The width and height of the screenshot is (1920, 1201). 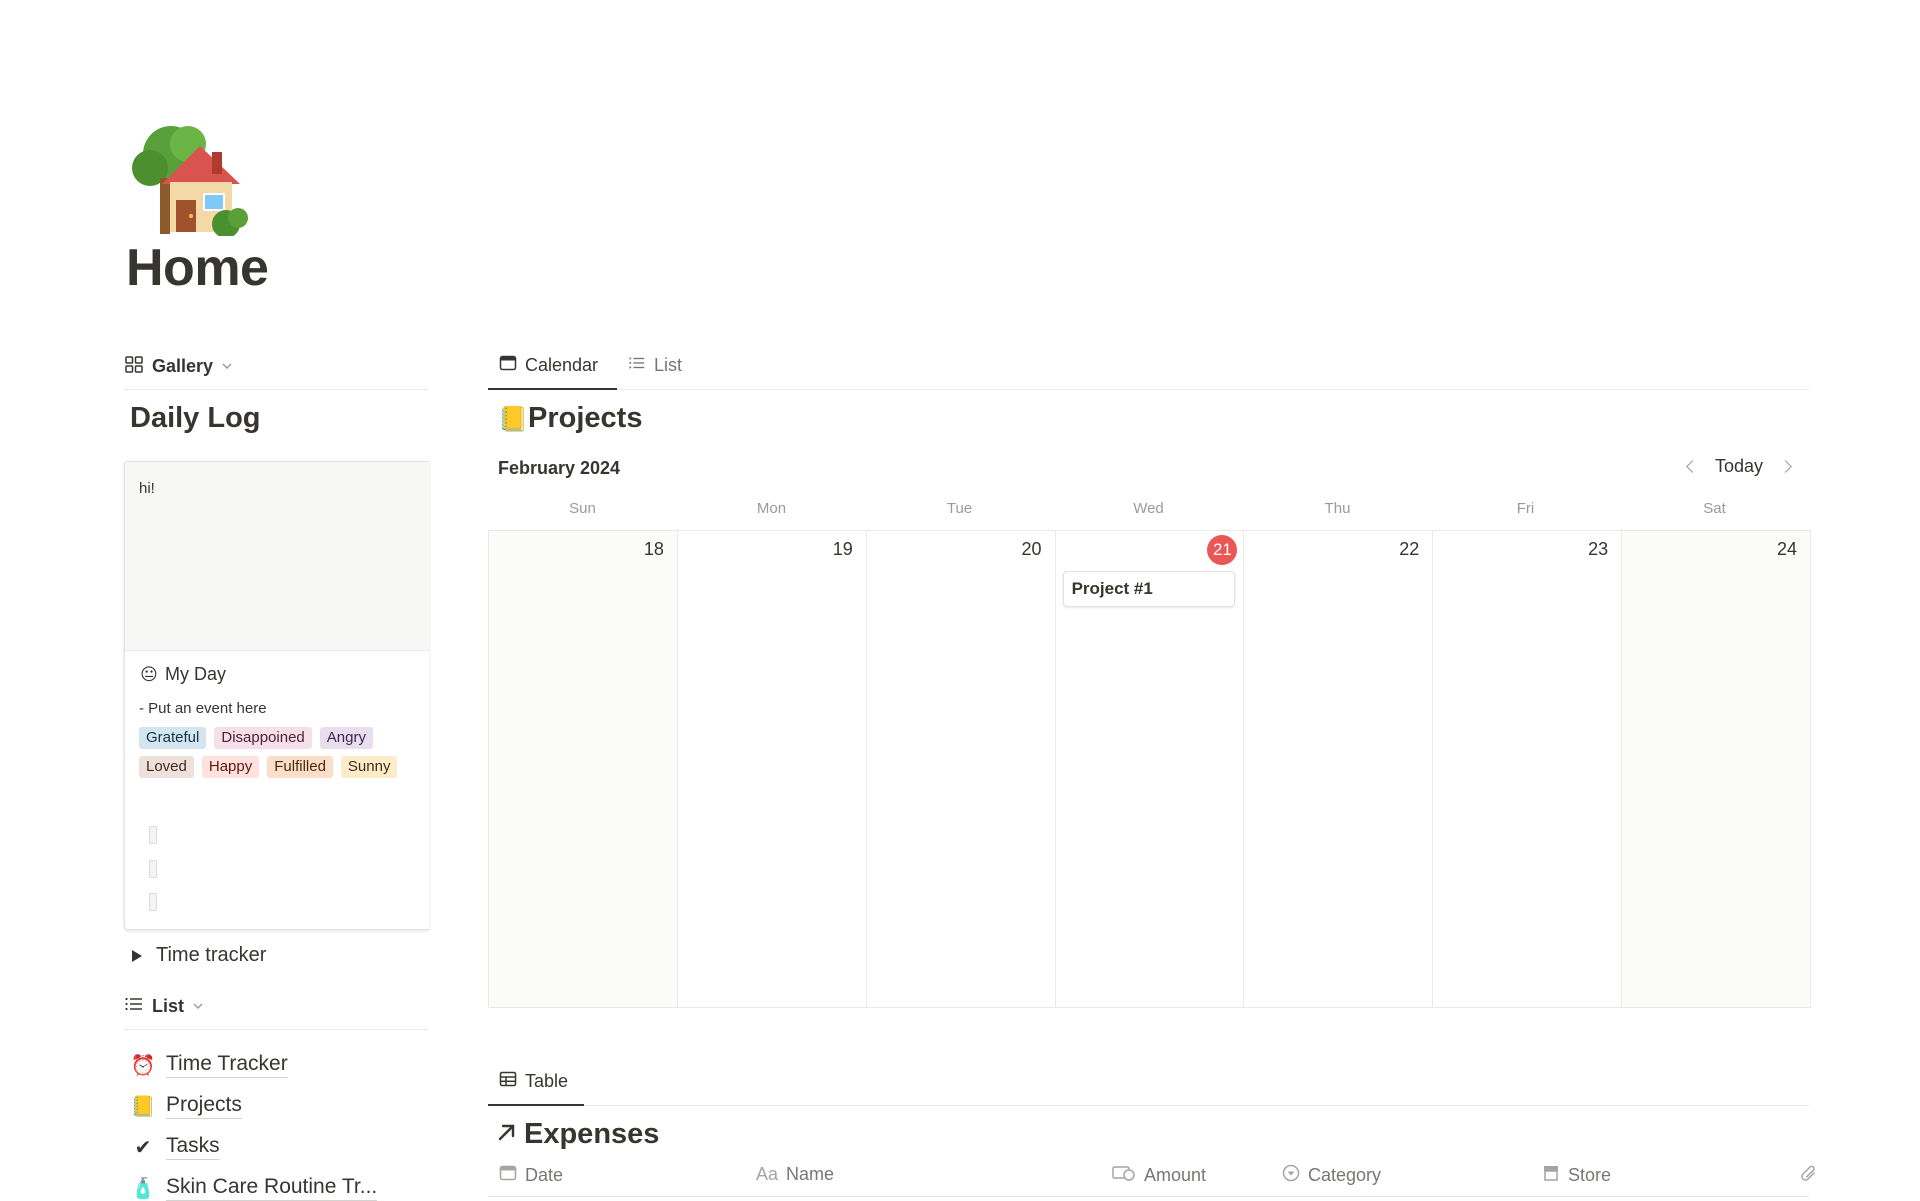 What do you see at coordinates (203, 708) in the screenshot?
I see `card-description: - Put an event here` at bounding box center [203, 708].